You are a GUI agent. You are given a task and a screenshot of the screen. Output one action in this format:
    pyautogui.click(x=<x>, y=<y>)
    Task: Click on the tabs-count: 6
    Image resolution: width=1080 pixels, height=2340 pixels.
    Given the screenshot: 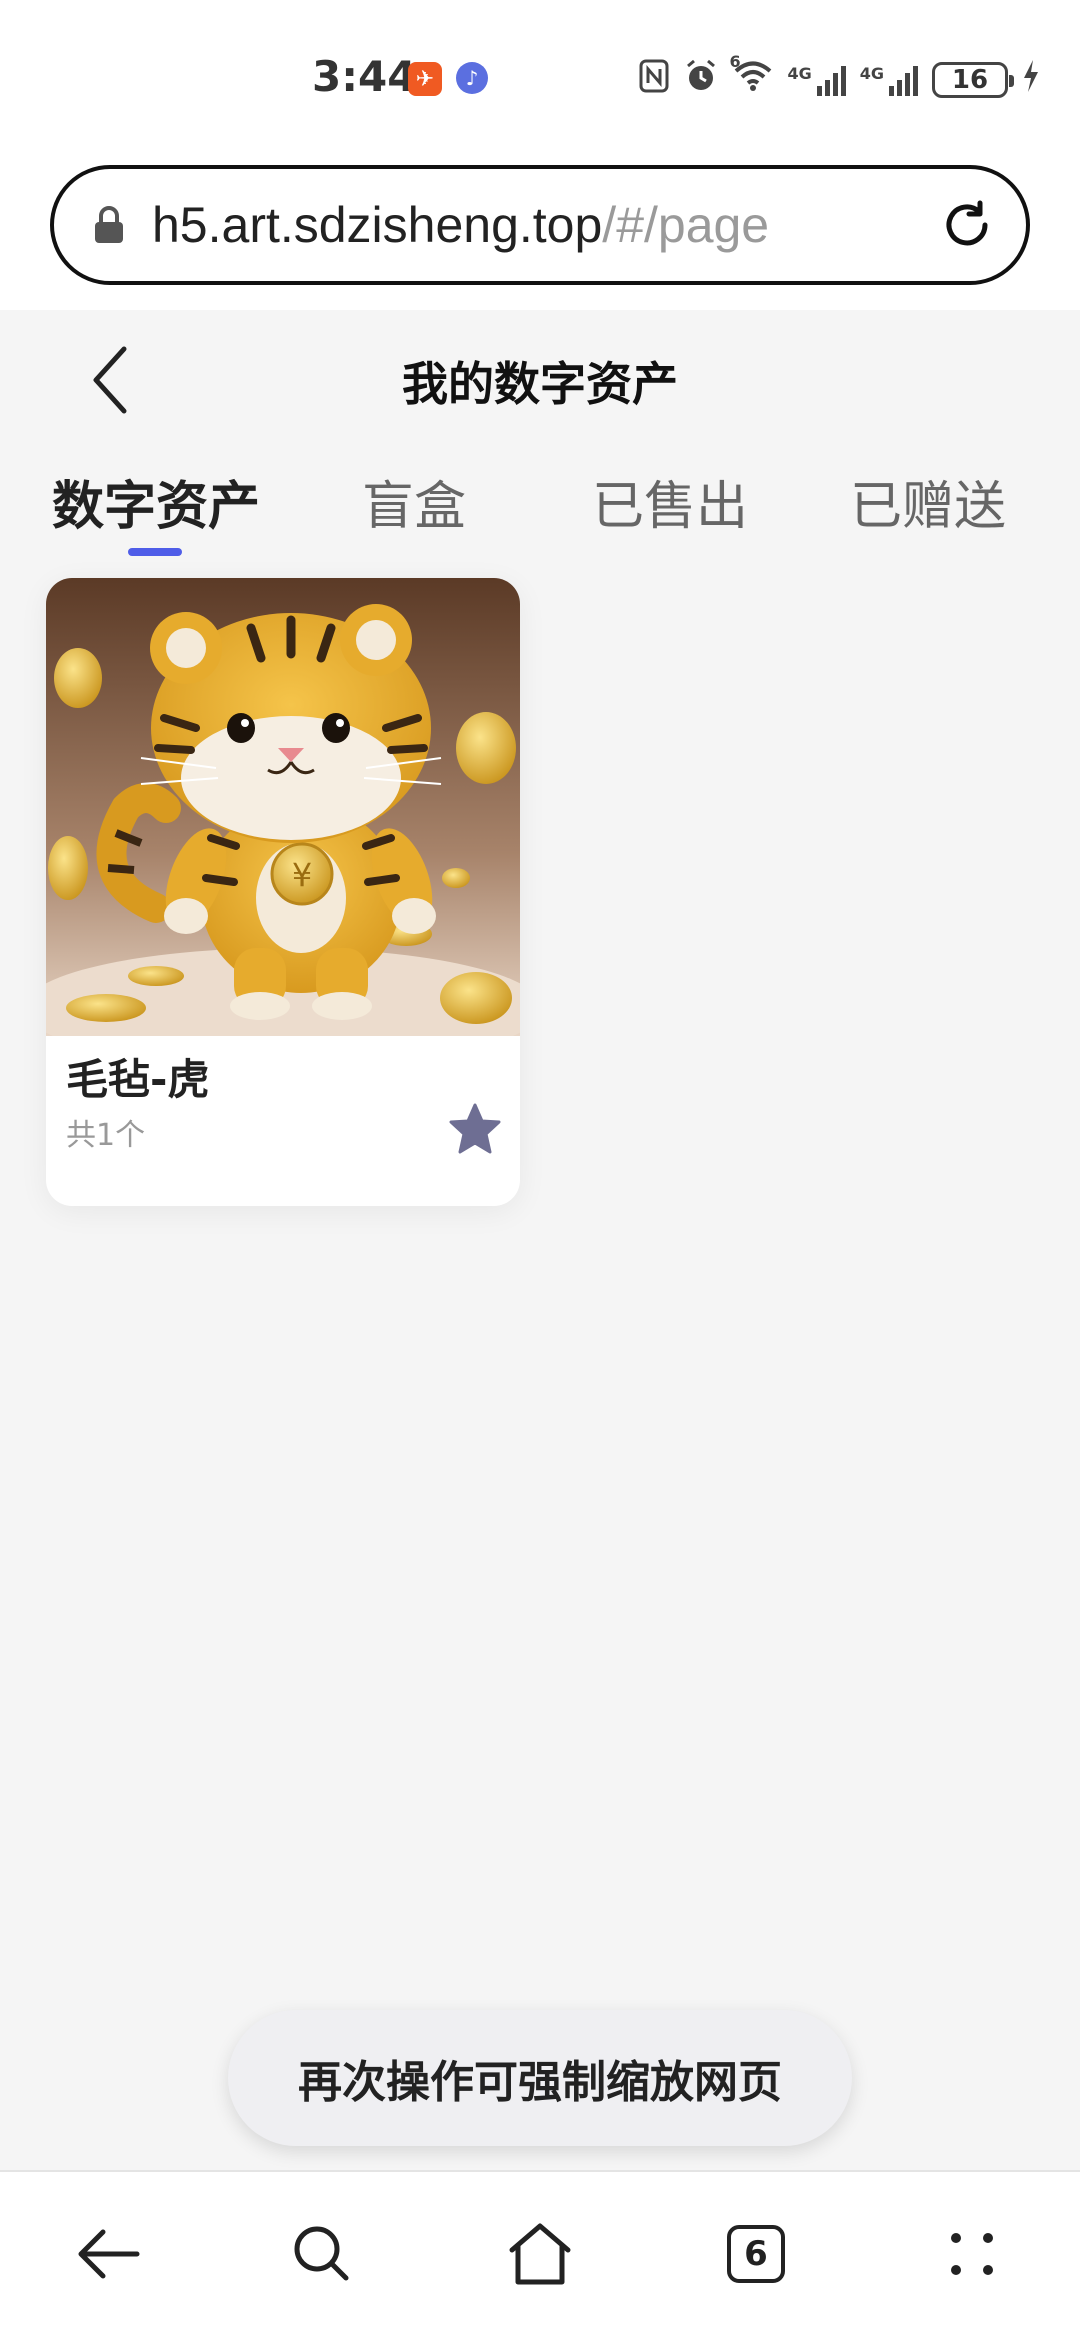 What is the action you would take?
    pyautogui.click(x=756, y=2254)
    